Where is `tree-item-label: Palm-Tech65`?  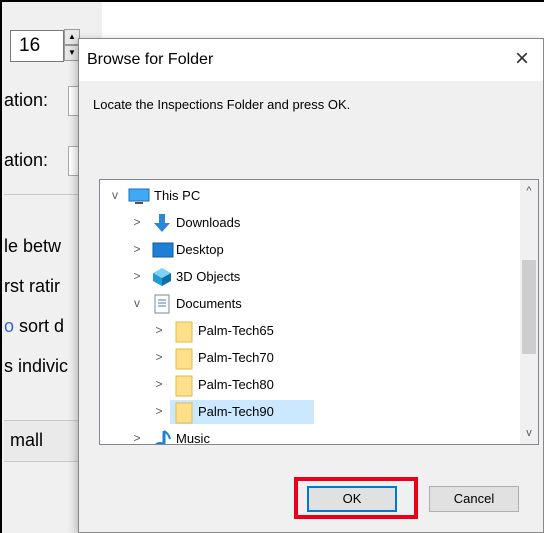 tree-item-label: Palm-Tech65 is located at coordinates (236, 330).